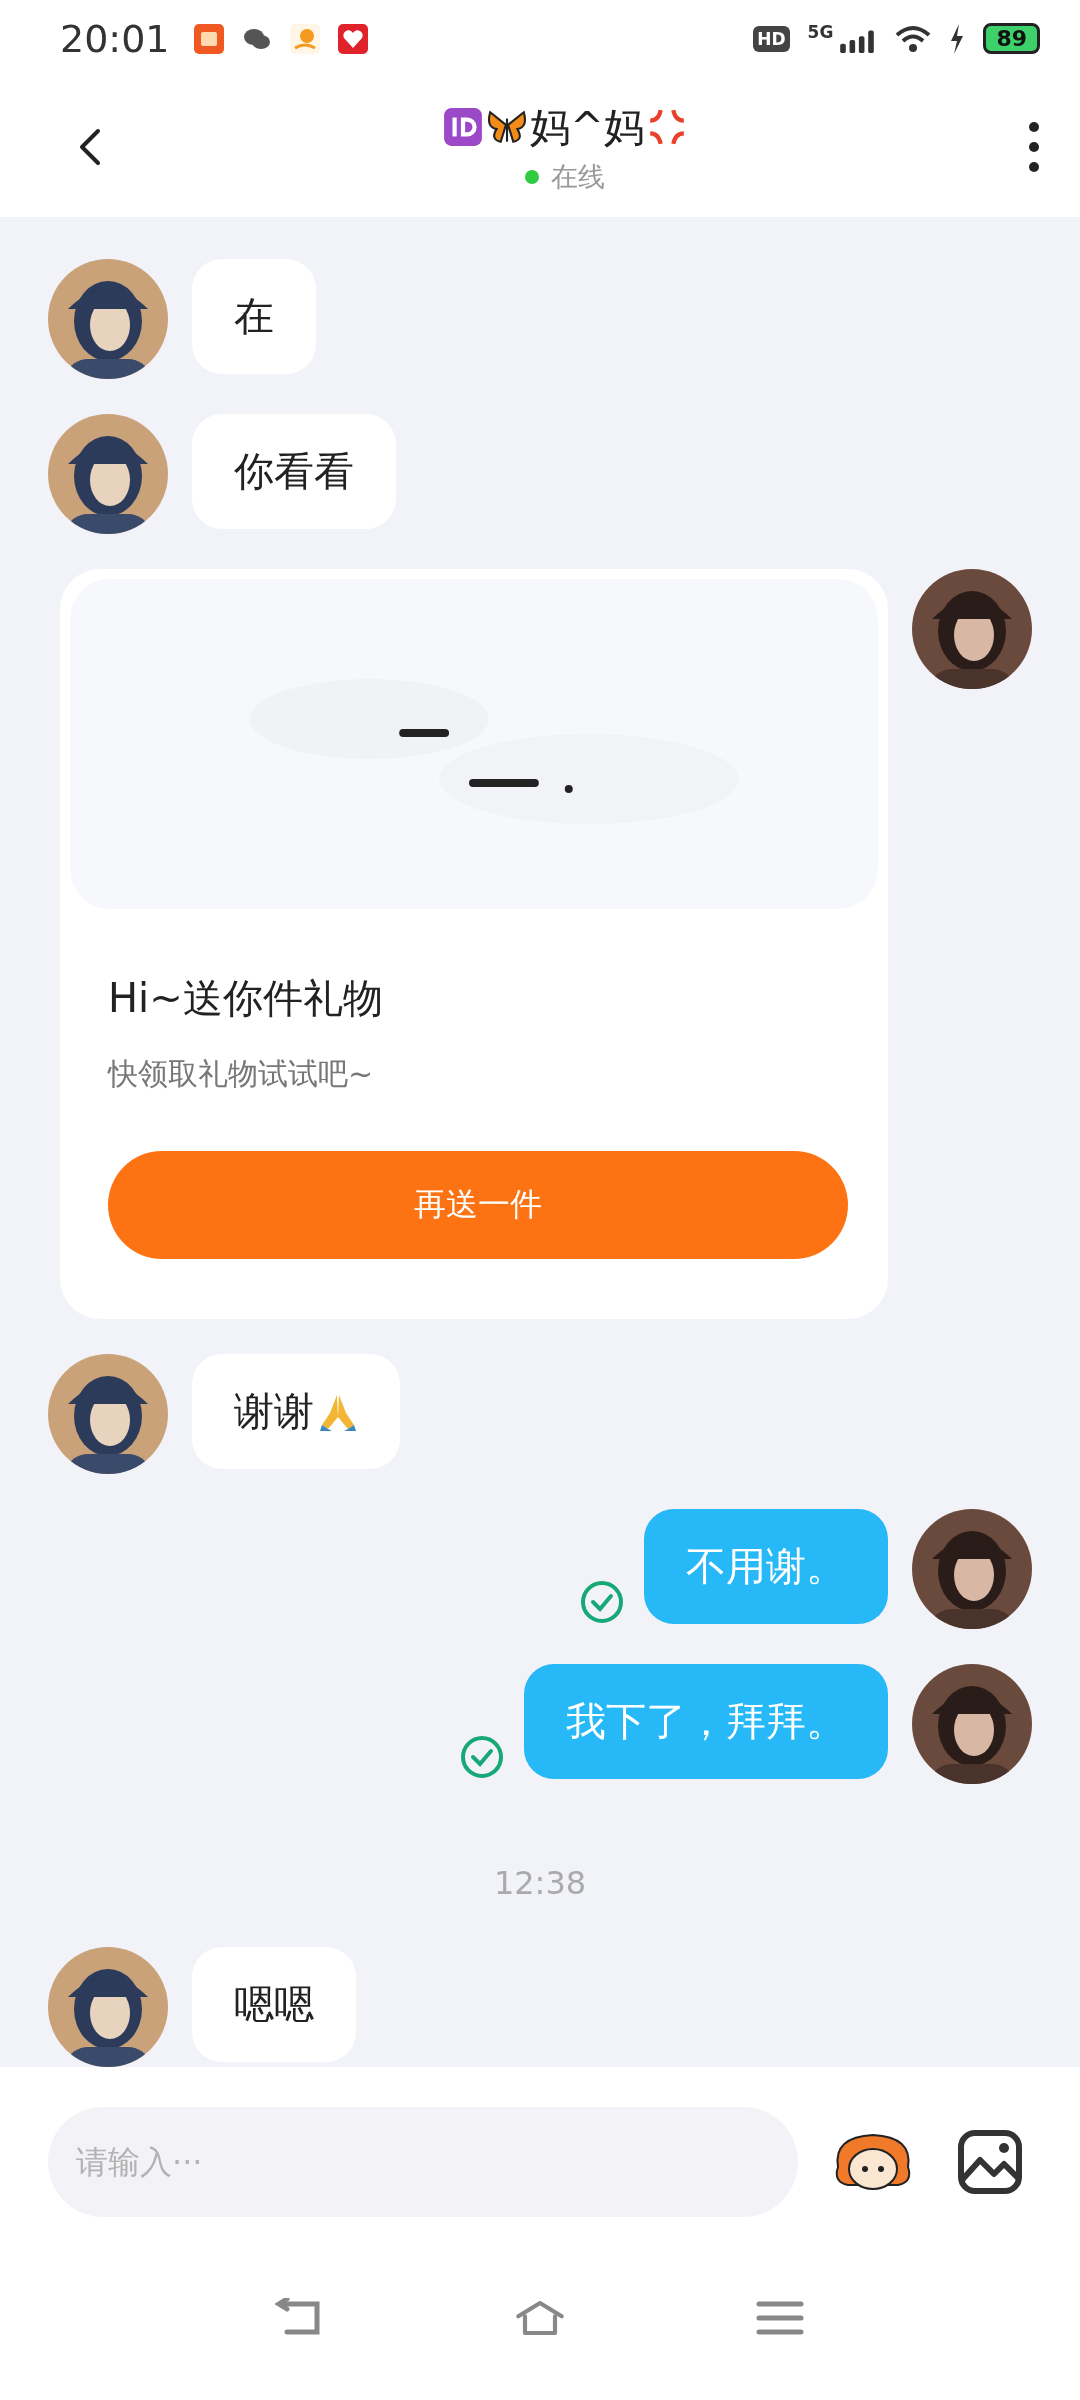 The height and width of the screenshot is (2400, 1080). What do you see at coordinates (463, 127) in the screenshot?
I see `id-icon` at bounding box center [463, 127].